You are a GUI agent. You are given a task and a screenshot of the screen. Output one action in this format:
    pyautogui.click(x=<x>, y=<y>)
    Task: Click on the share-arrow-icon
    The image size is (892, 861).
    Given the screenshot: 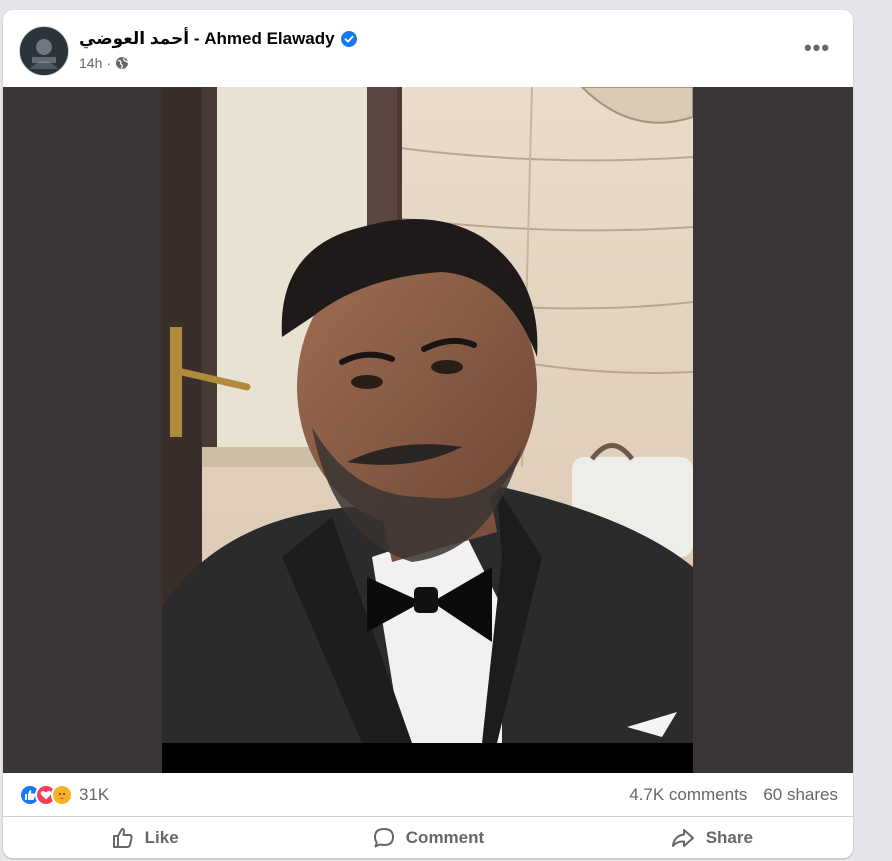 What is the action you would take?
    pyautogui.click(x=683, y=838)
    